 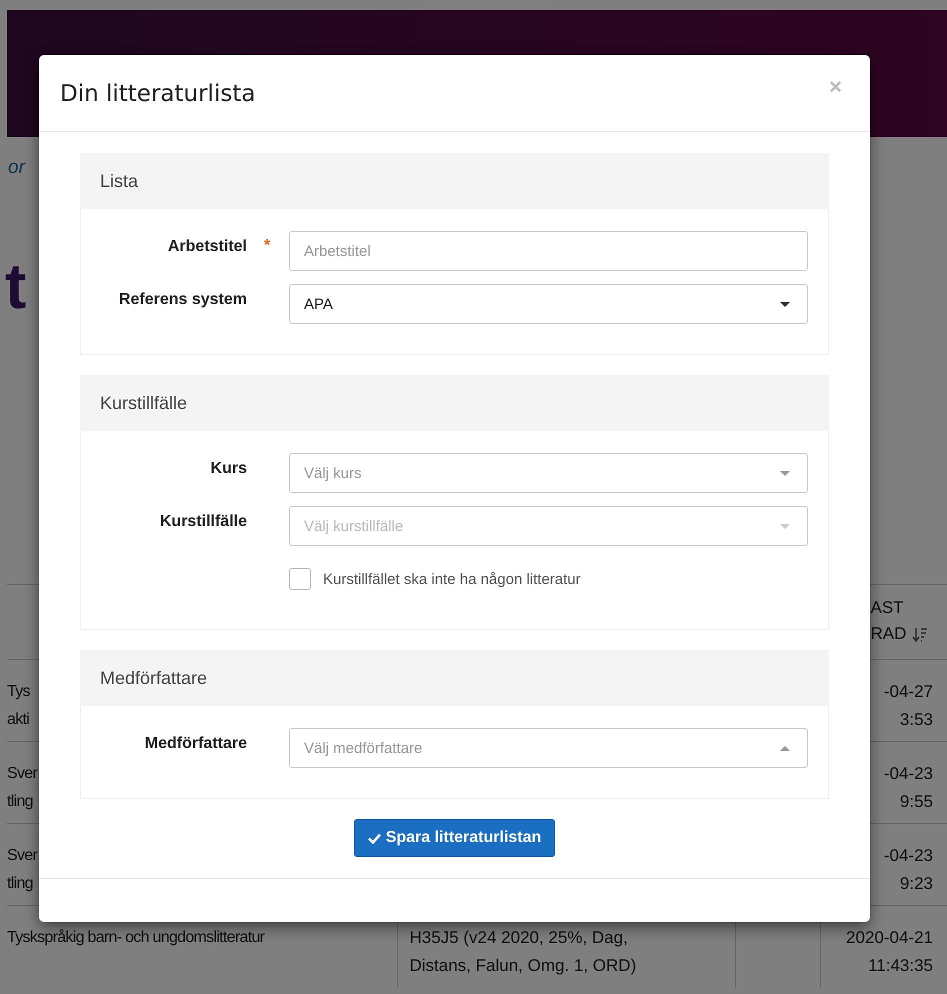 What do you see at coordinates (158, 94) in the screenshot?
I see `dialog-title: Din litteraturlista` at bounding box center [158, 94].